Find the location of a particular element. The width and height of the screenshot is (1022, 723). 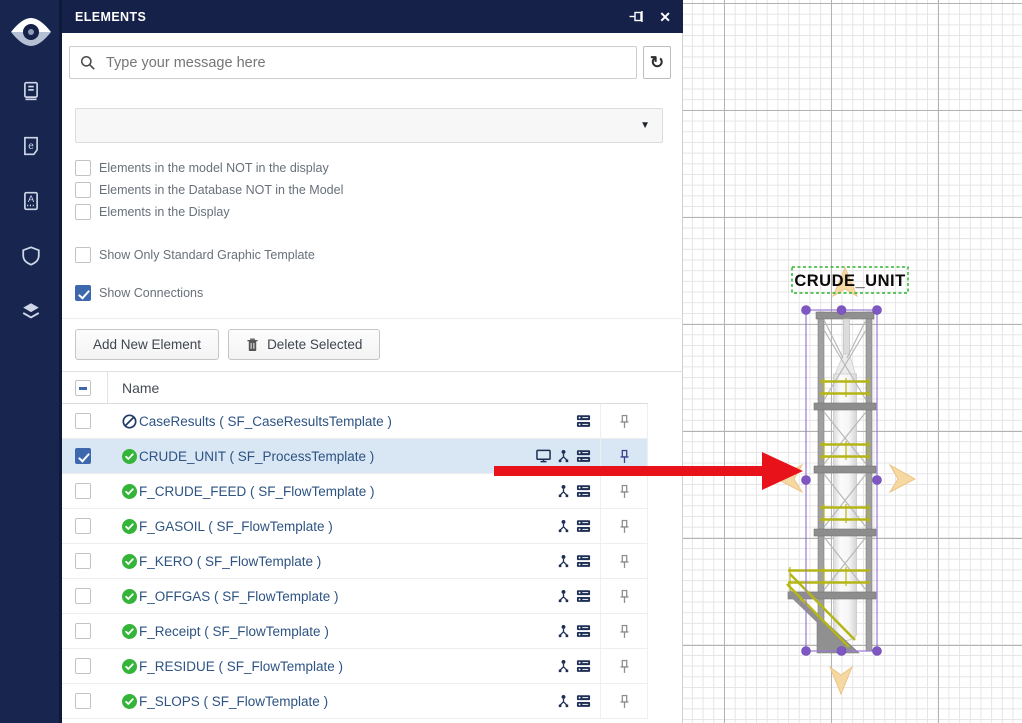

eye-logo is located at coordinates (31, 32).